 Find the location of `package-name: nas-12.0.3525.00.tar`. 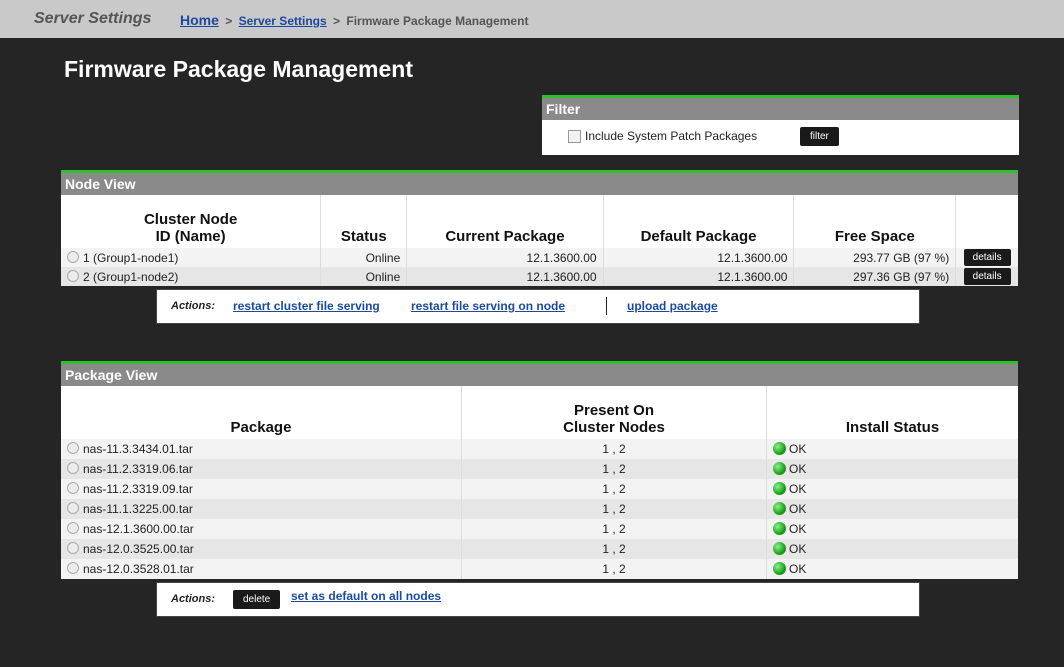

package-name: nas-12.0.3525.00.tar is located at coordinates (138, 549).